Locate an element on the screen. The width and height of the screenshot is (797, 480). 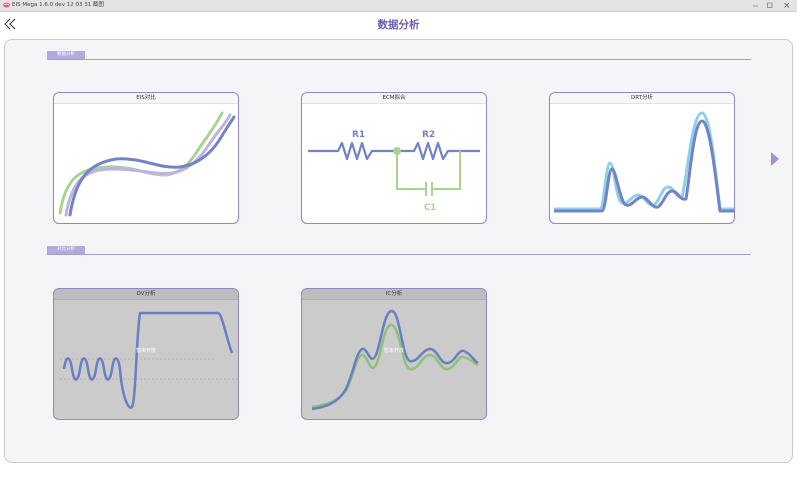
card-eis-compare: EIS对比 is located at coordinates (146, 158).